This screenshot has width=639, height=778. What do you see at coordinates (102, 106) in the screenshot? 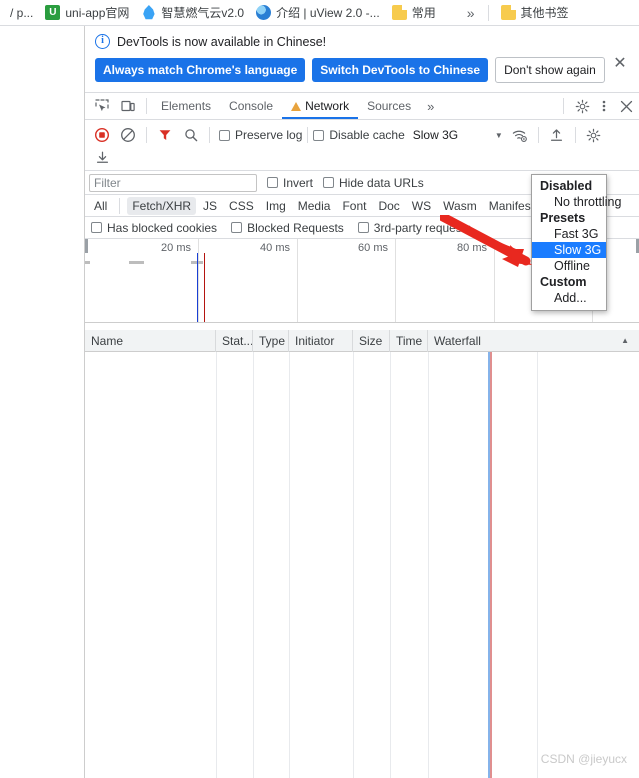
I see `inspect-element-icon` at bounding box center [102, 106].